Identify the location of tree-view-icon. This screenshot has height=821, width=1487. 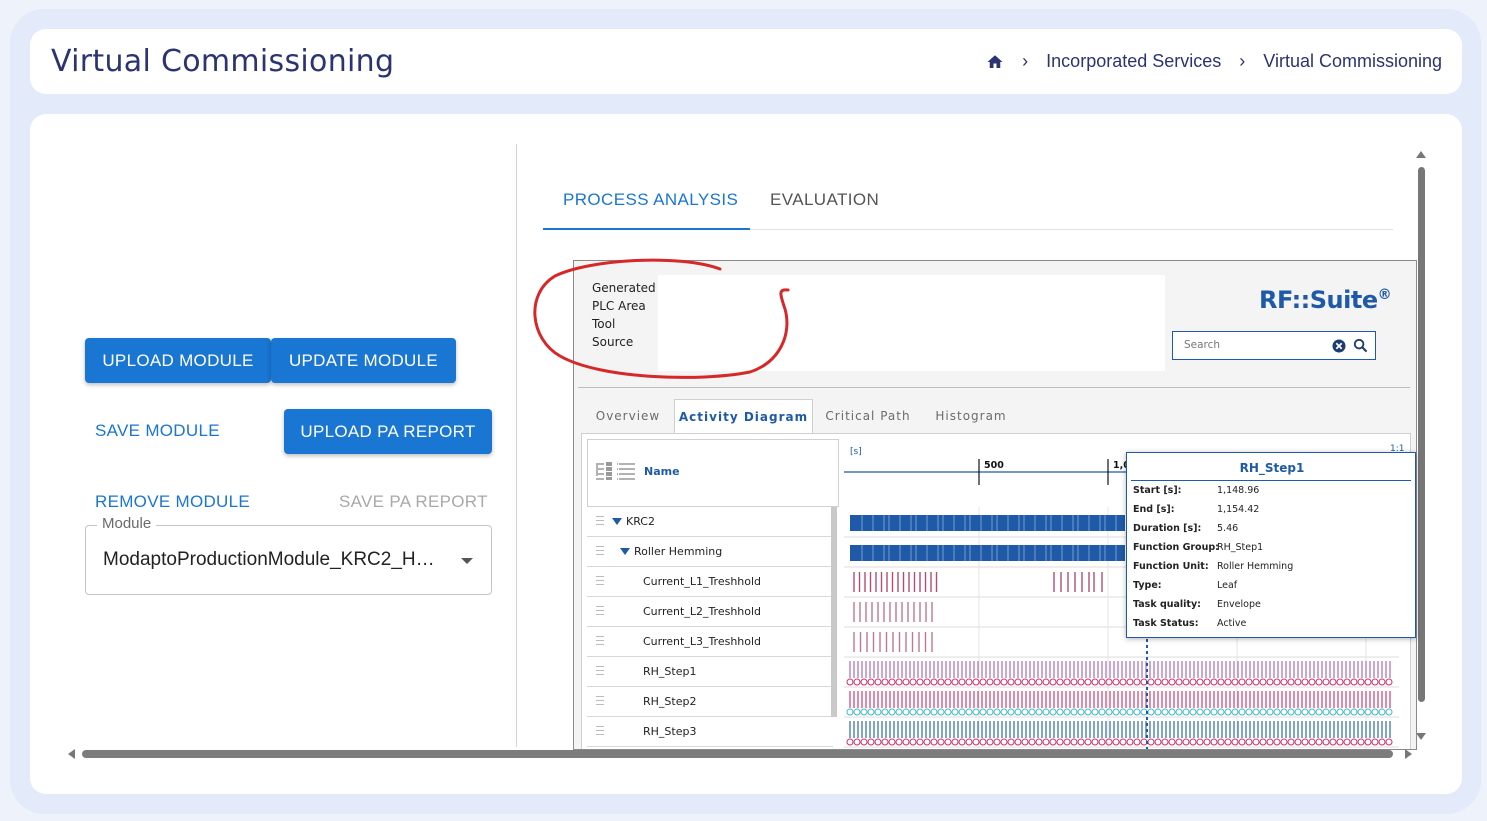
(616, 471).